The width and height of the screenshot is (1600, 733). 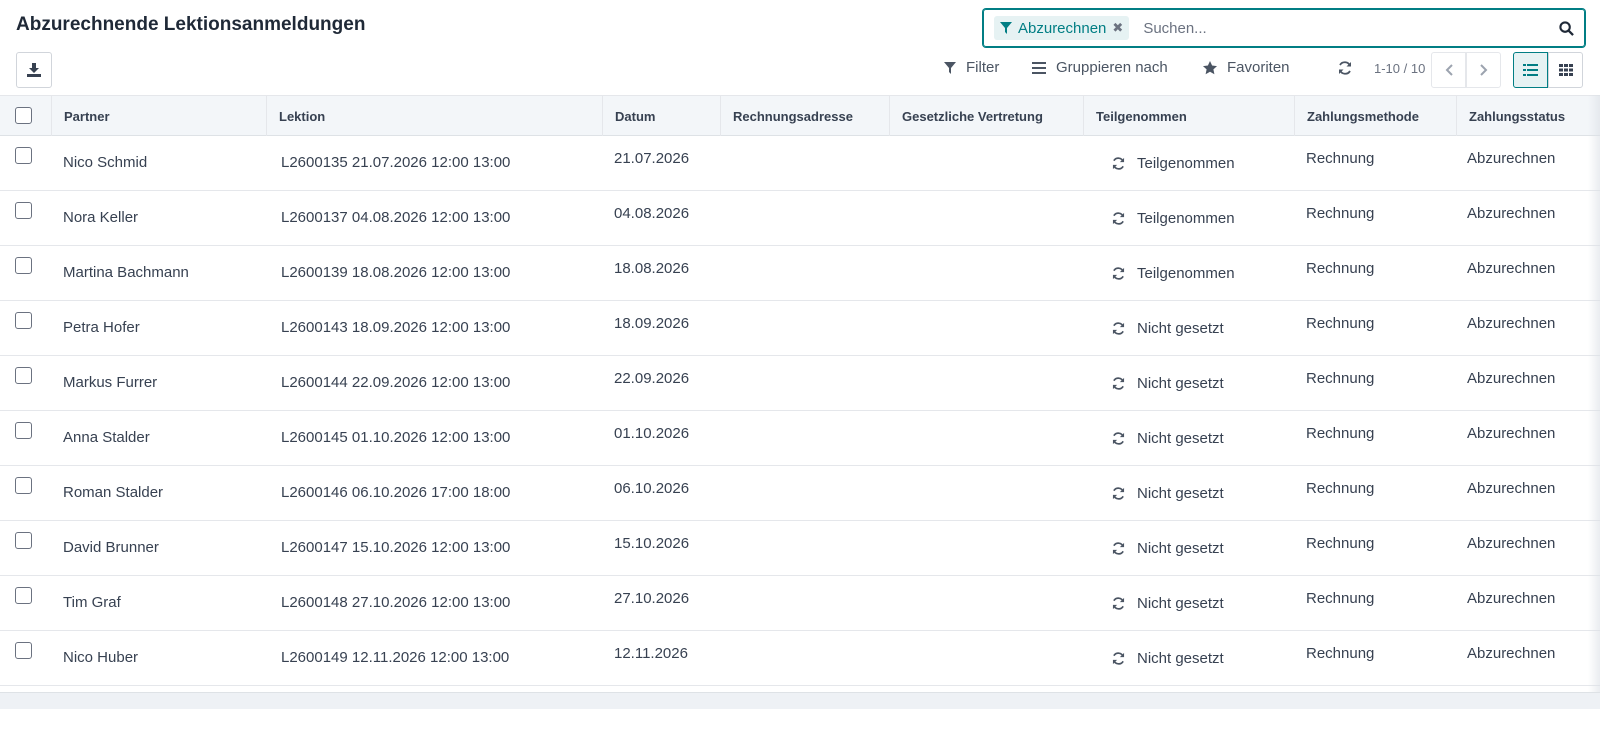 What do you see at coordinates (661, 116) in the screenshot?
I see `column-header-datum: Datum` at bounding box center [661, 116].